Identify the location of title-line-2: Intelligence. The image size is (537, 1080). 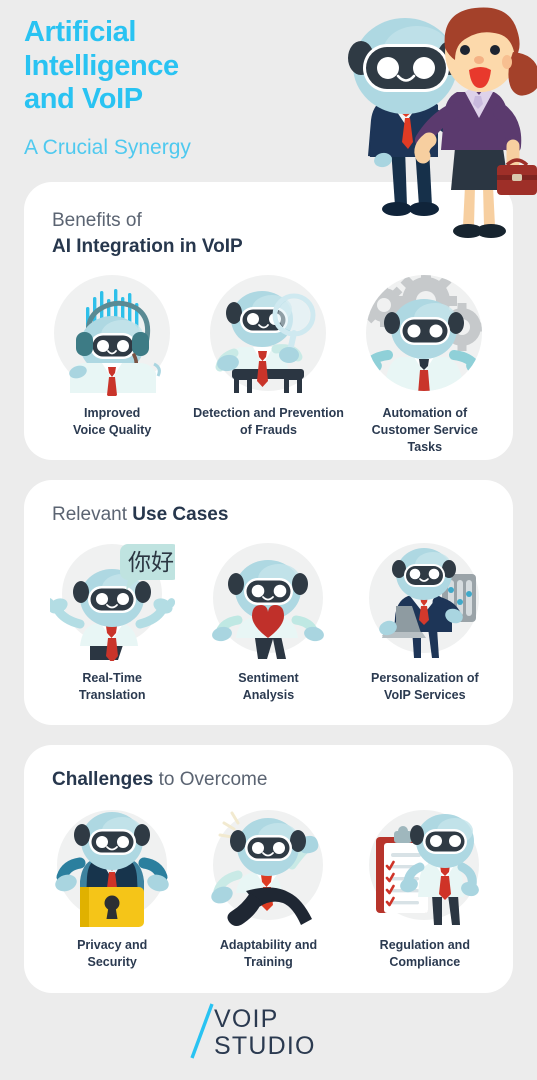
(101, 65).